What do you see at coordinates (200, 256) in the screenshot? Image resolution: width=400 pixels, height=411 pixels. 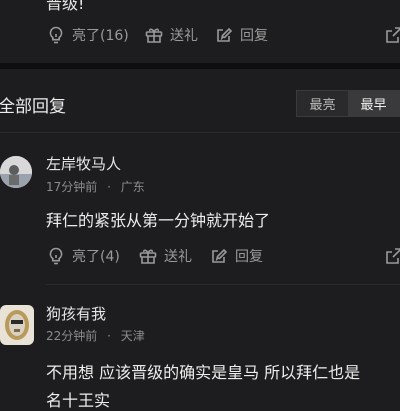 I see `comment-actions: 亮了(4) 送礼 回复` at bounding box center [200, 256].